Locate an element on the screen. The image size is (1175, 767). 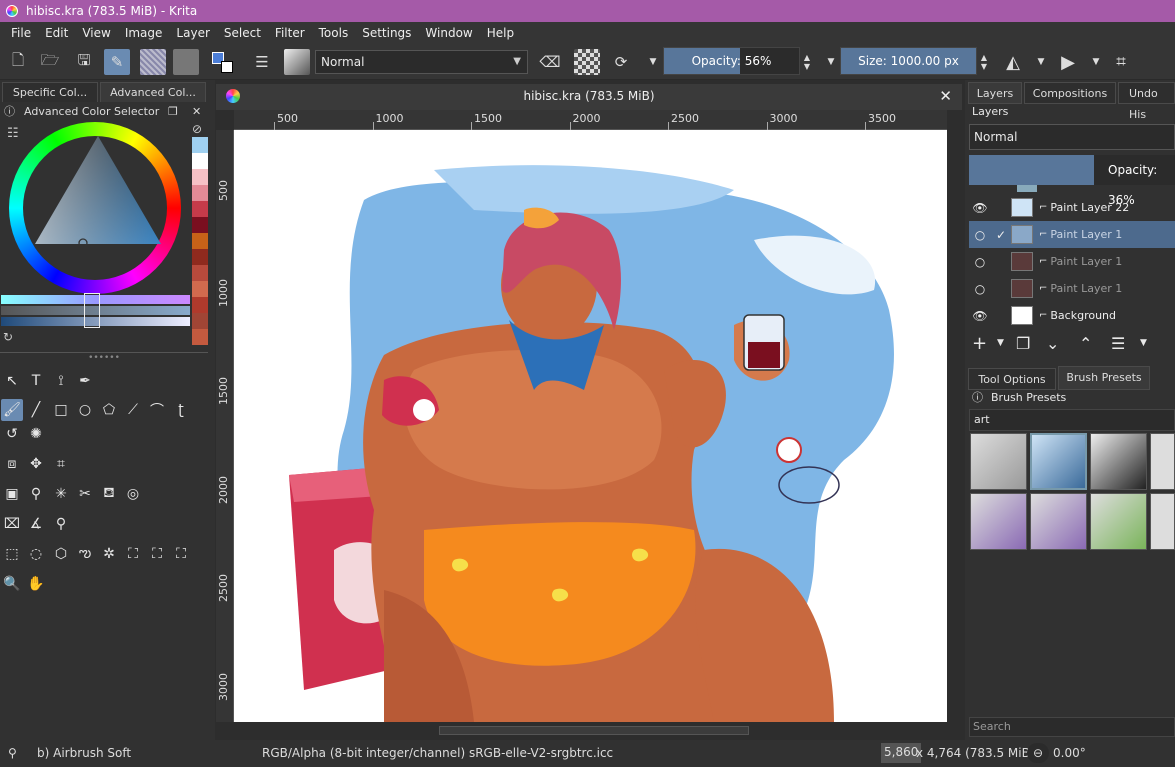
polyline-tool-icon: ⟋ is located at coordinates (133, 410).